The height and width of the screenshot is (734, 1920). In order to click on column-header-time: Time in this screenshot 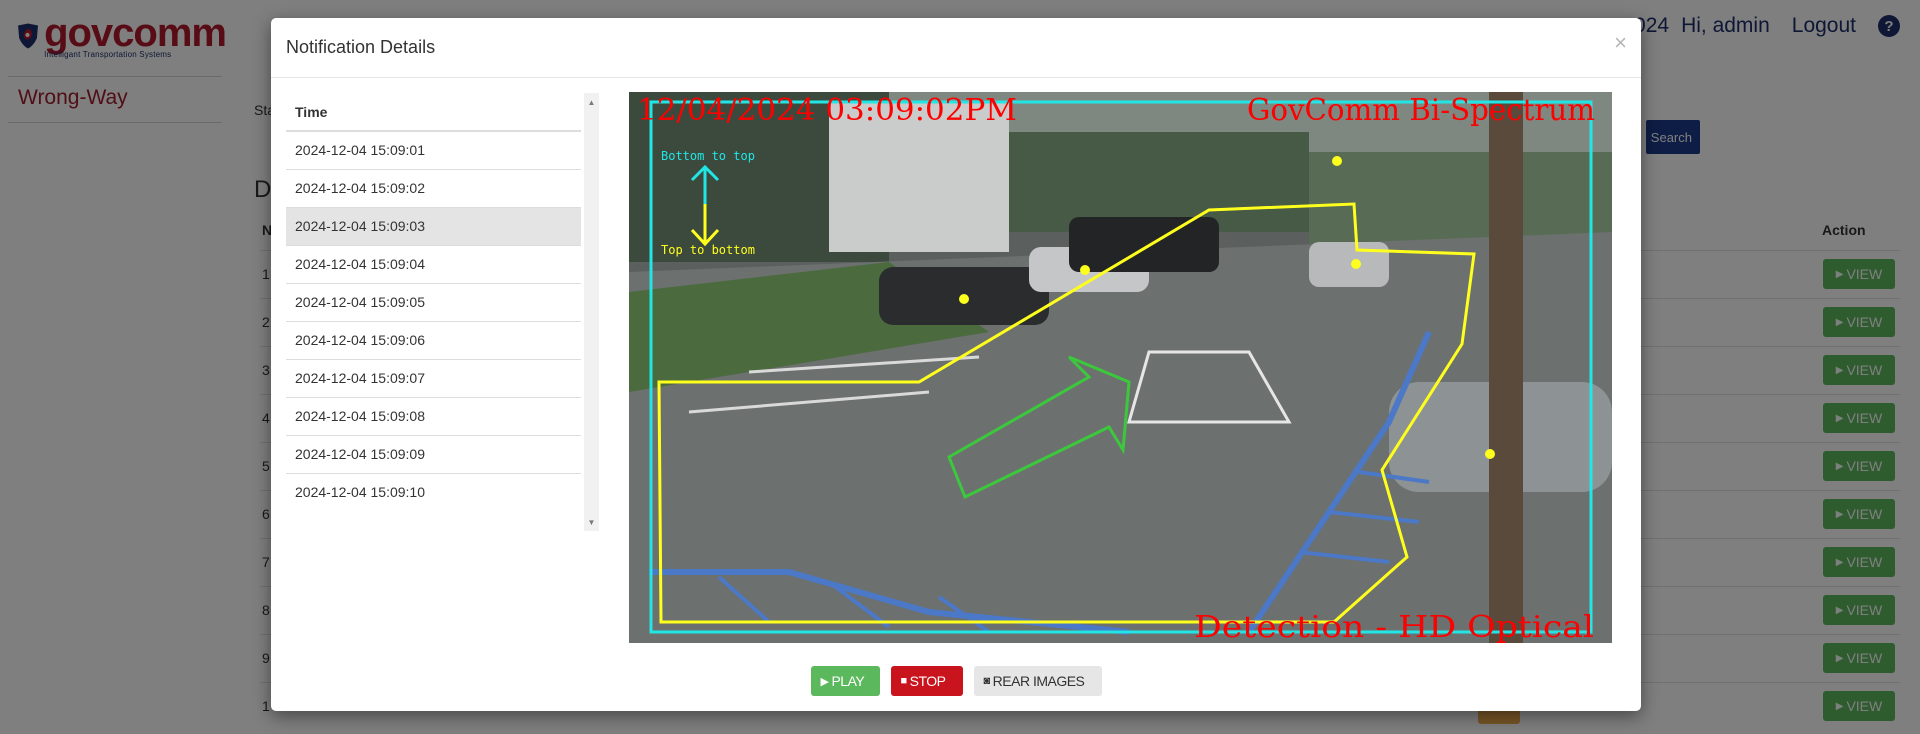, I will do `click(433, 112)`.